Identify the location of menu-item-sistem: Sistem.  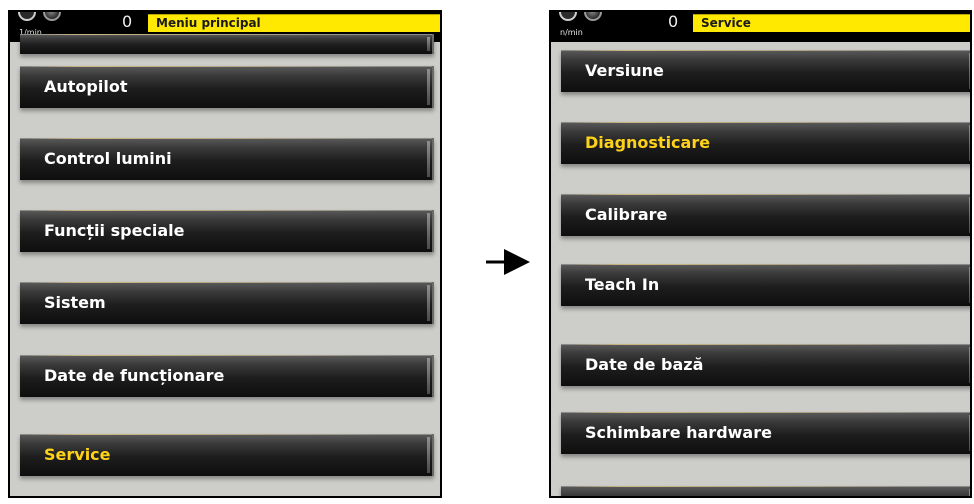
(227, 303).